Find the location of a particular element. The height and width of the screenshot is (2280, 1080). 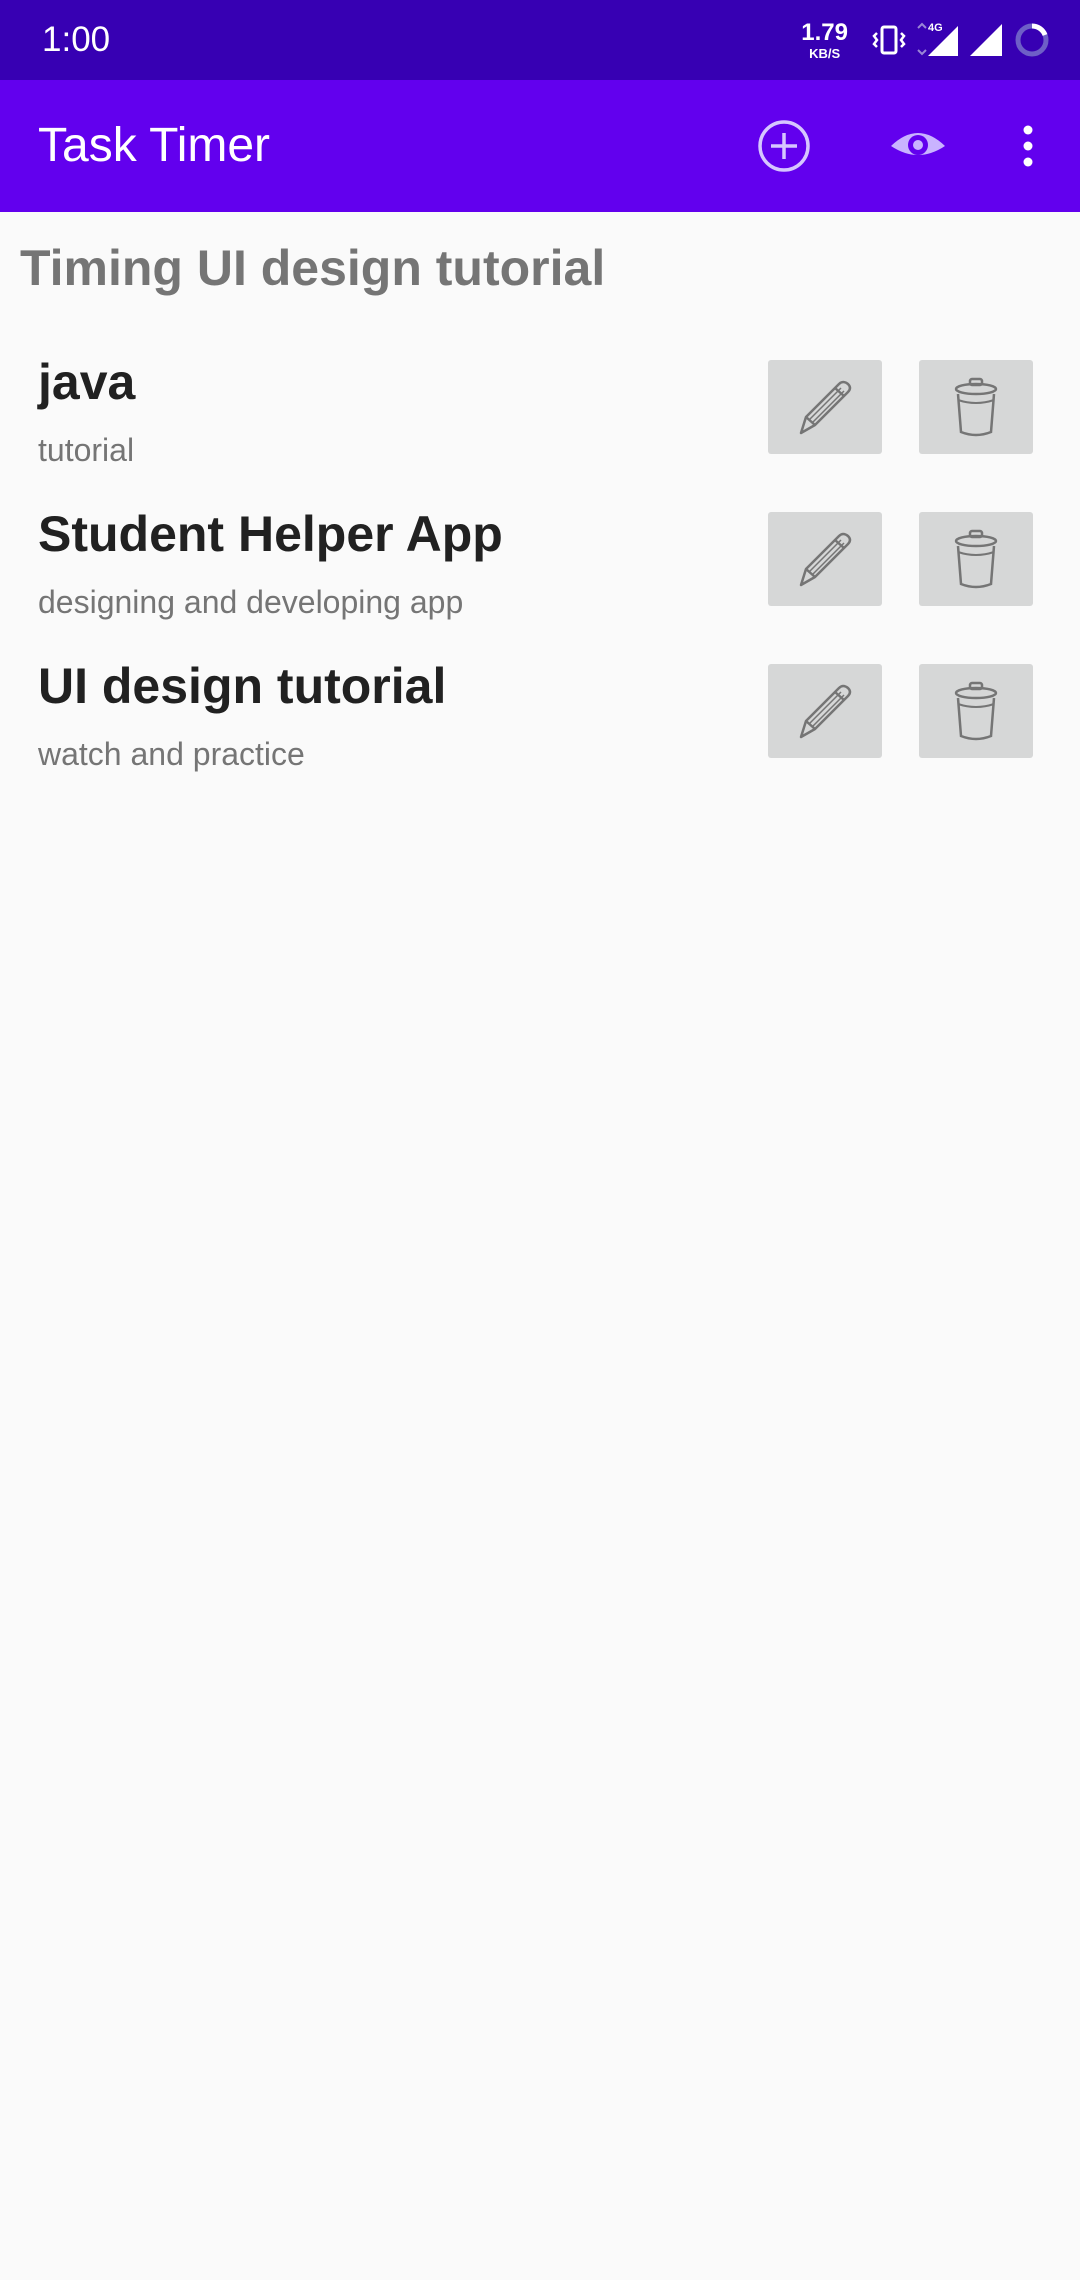

status-bar: 1:00 1.79 KB/S 4G is located at coordinates (540, 40).